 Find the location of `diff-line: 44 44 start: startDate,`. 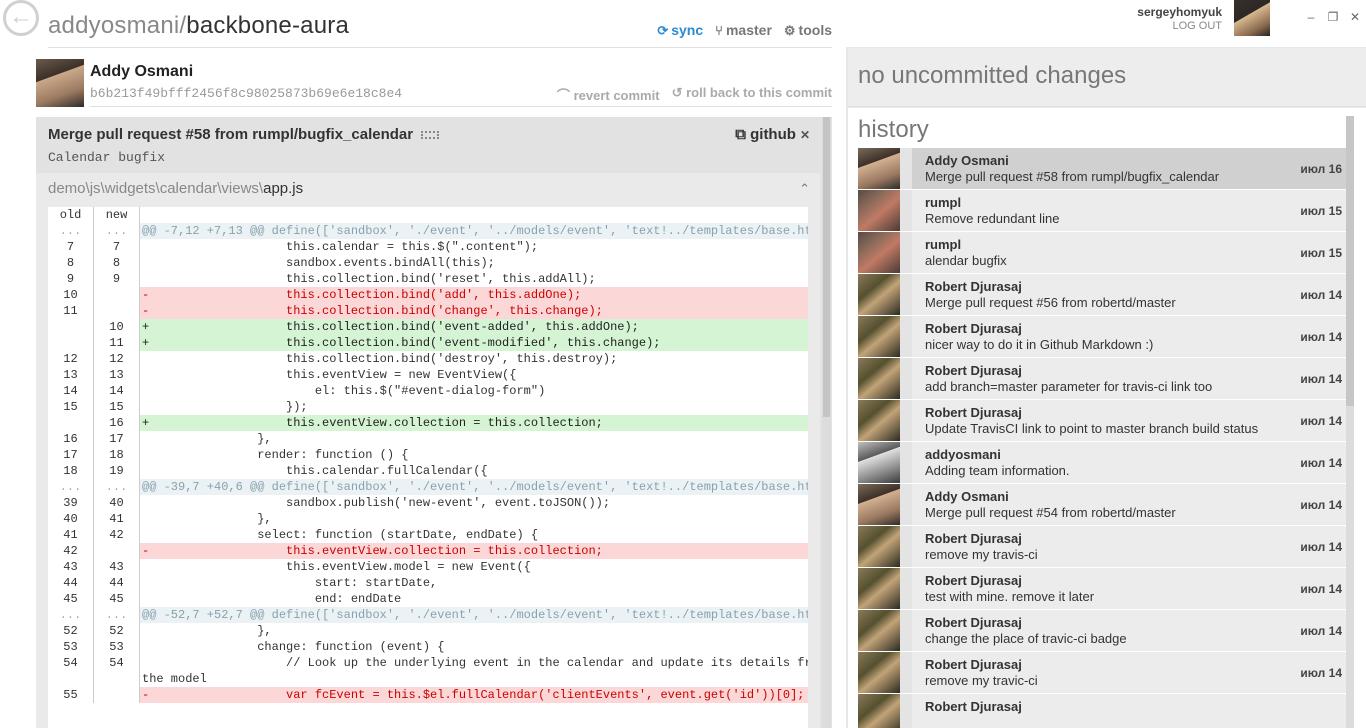

diff-line: 44 44 start: startDate, is located at coordinates (428, 583).